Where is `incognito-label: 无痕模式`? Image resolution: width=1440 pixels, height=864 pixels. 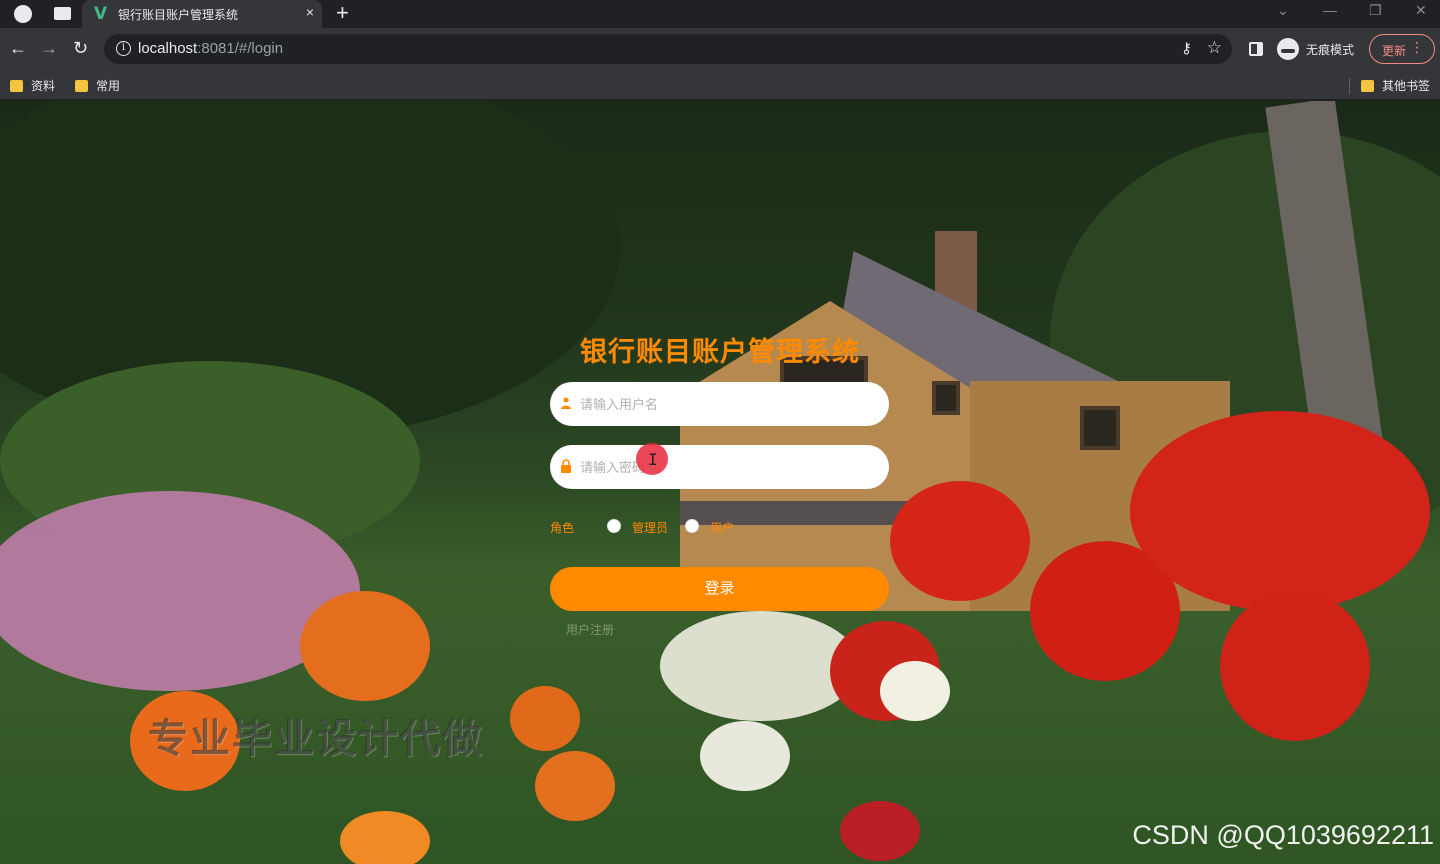
incognito-label: 无痕模式 is located at coordinates (1330, 49).